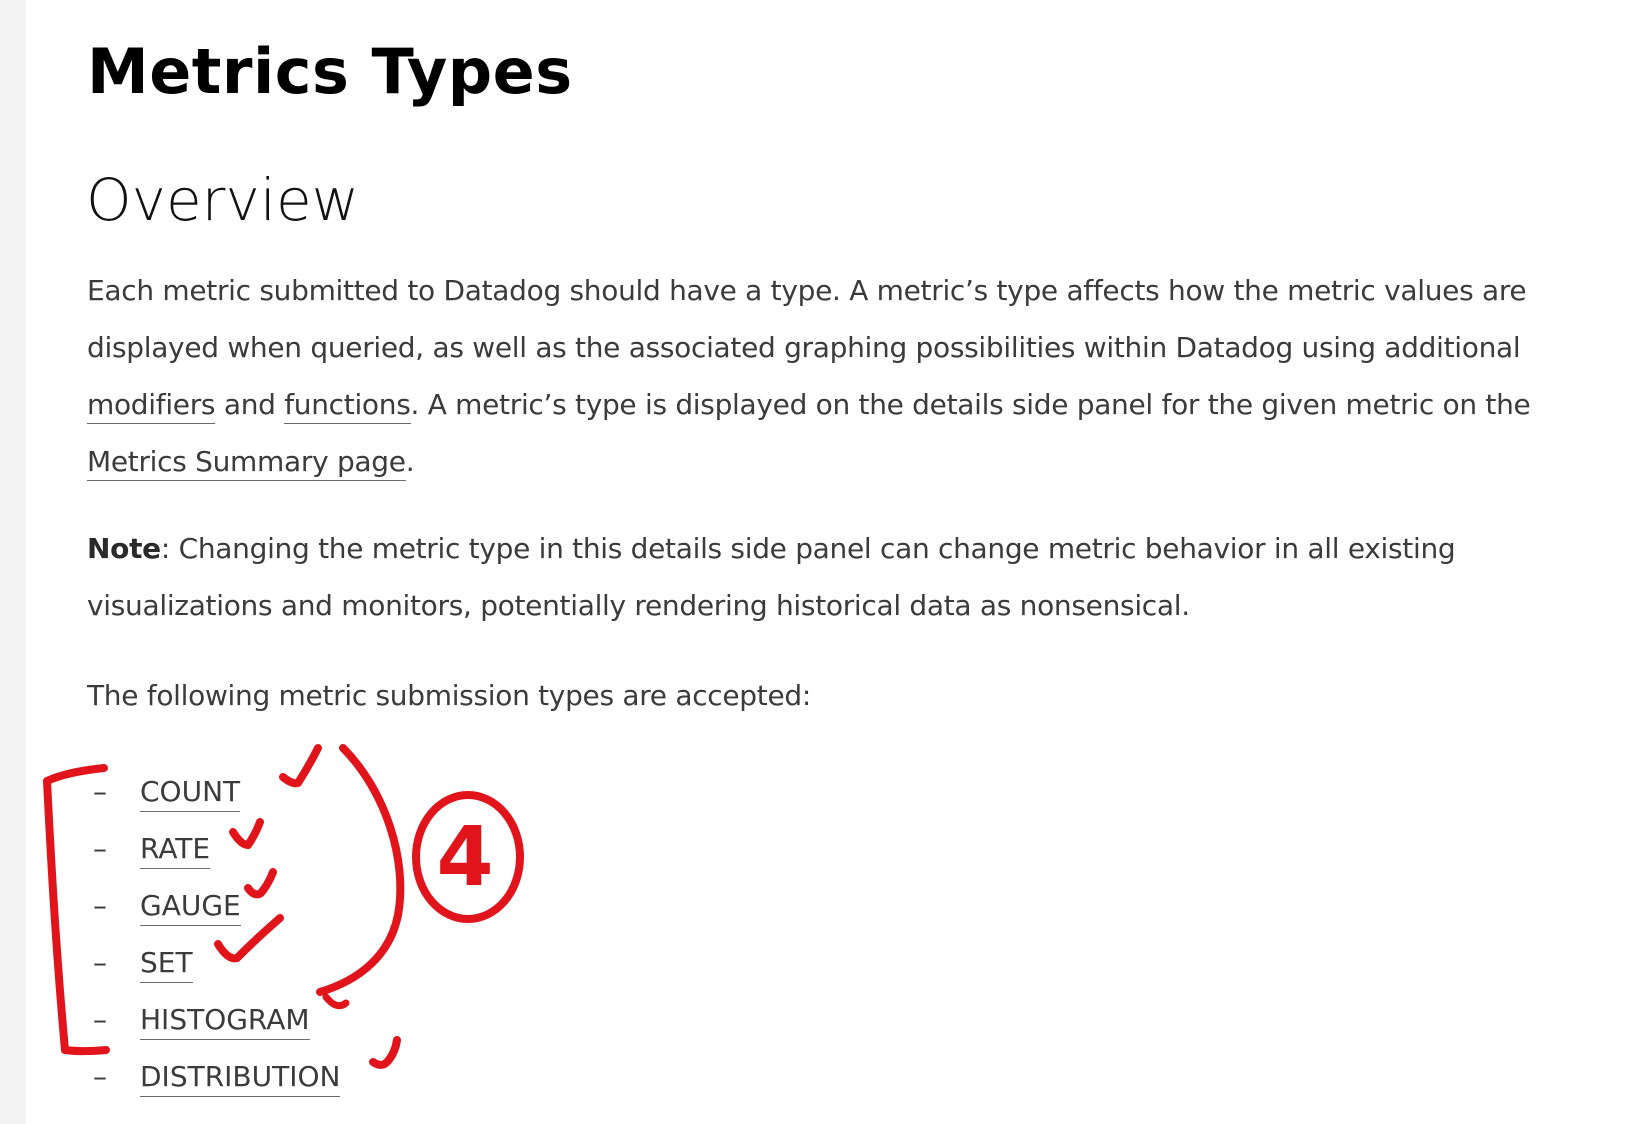 The image size is (1632, 1124). I want to click on list-item: – COUNT, so click(213, 791).